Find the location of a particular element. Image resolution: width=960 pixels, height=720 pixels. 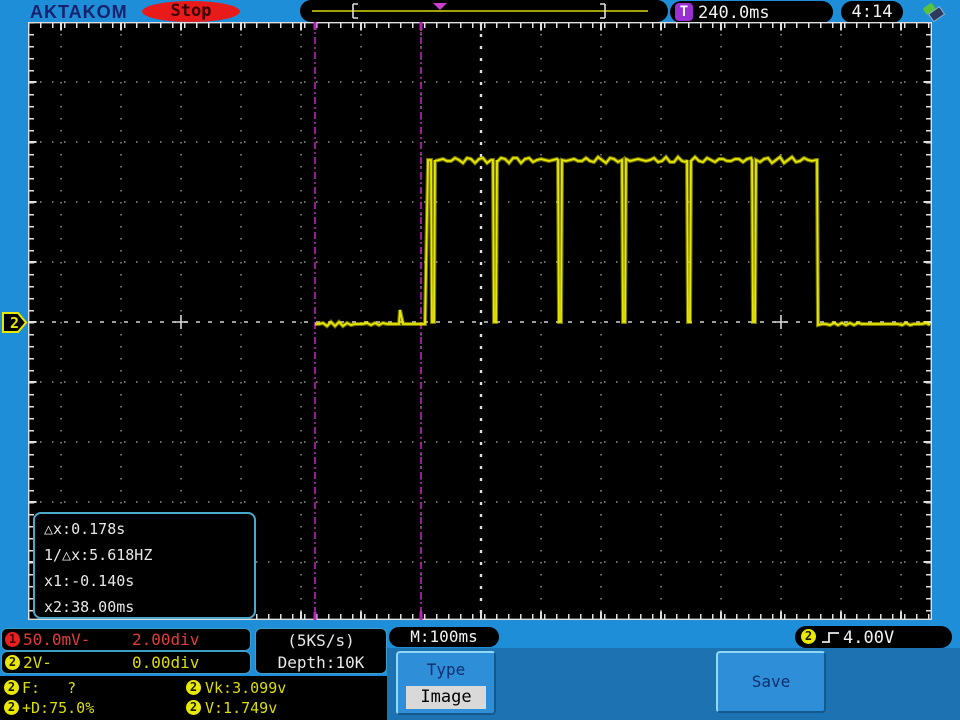

trigger-time-pill: T 240.0ms is located at coordinates (751, 12).